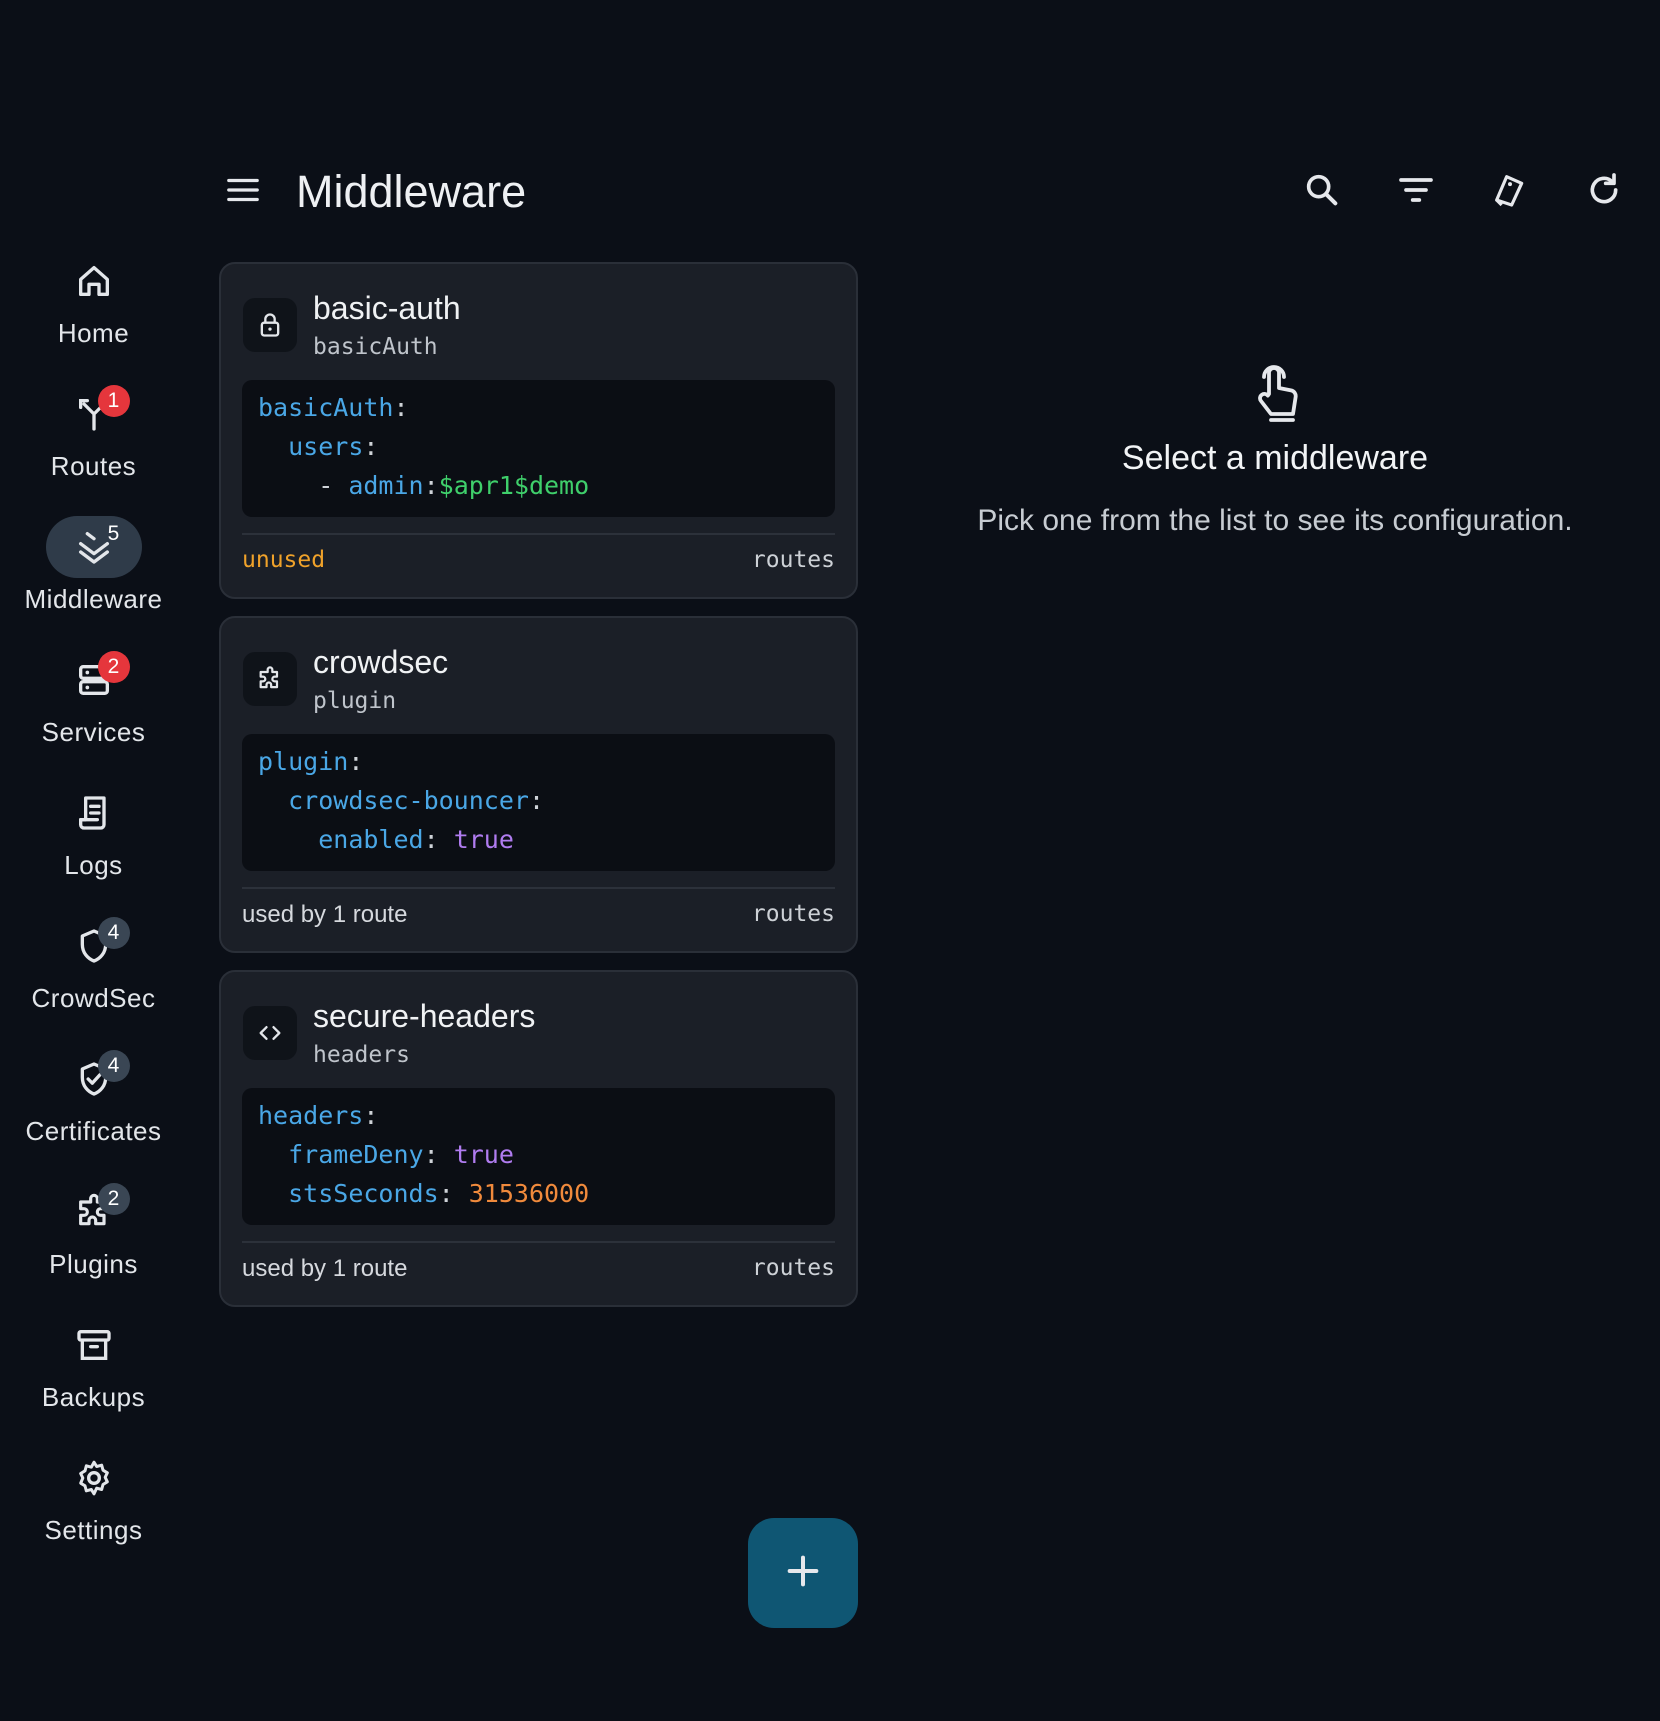  What do you see at coordinates (538, 448) in the screenshot?
I see `config-preview: basicAuth: users: - admin:$apr1$demo` at bounding box center [538, 448].